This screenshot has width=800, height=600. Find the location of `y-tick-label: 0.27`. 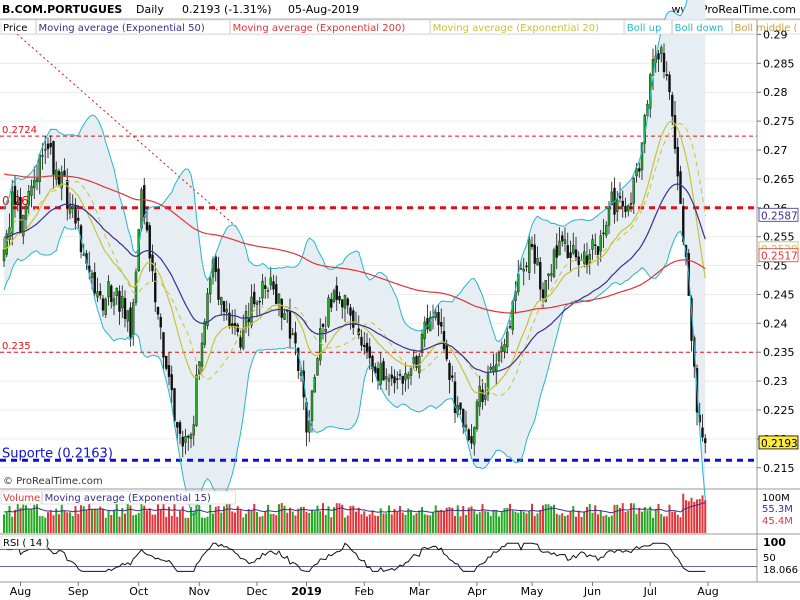

y-tick-label: 0.27 is located at coordinates (775, 150).